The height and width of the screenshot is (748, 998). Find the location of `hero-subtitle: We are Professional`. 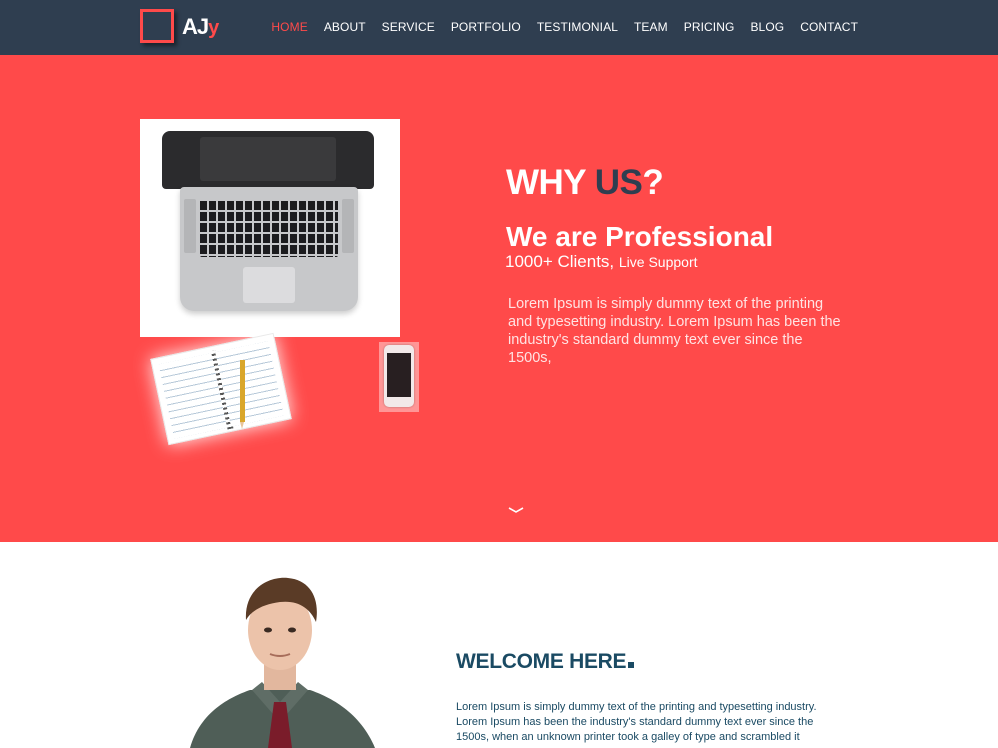

hero-subtitle: We are Professional is located at coordinates (640, 236).